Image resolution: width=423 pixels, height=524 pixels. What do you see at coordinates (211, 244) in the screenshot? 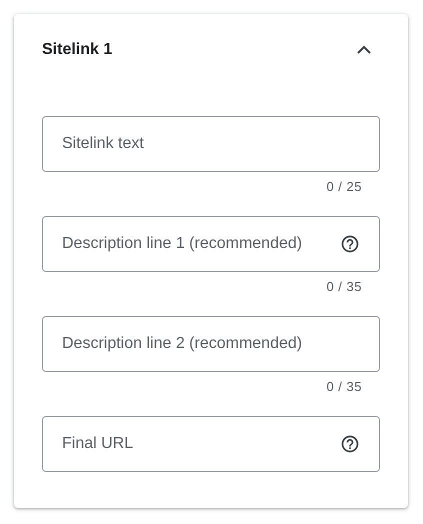
I see `input-field: Description line 1 (recommended)` at bounding box center [211, 244].